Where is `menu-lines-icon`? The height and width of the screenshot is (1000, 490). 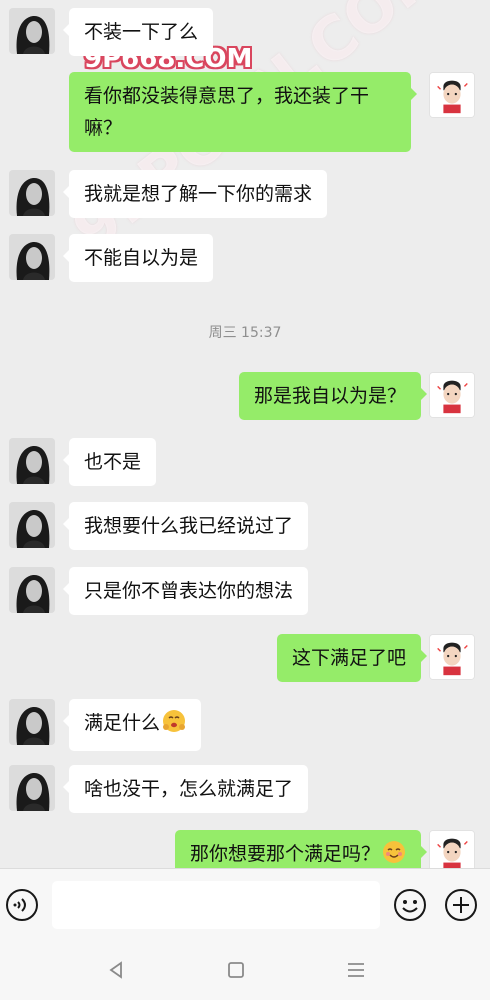
menu-lines-icon is located at coordinates (356, 970).